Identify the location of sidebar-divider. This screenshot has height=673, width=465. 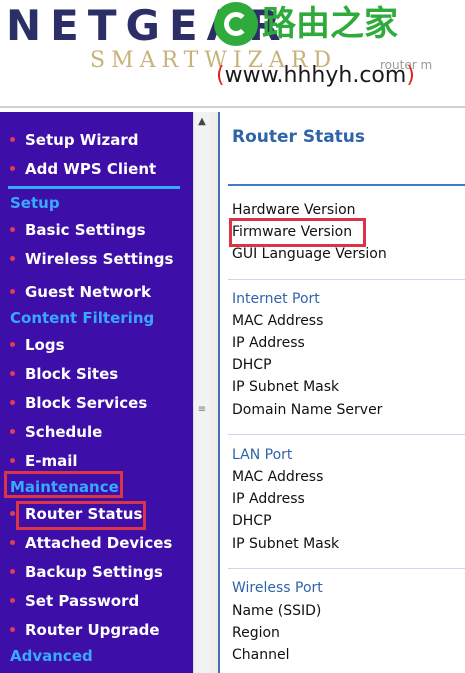
(94, 187).